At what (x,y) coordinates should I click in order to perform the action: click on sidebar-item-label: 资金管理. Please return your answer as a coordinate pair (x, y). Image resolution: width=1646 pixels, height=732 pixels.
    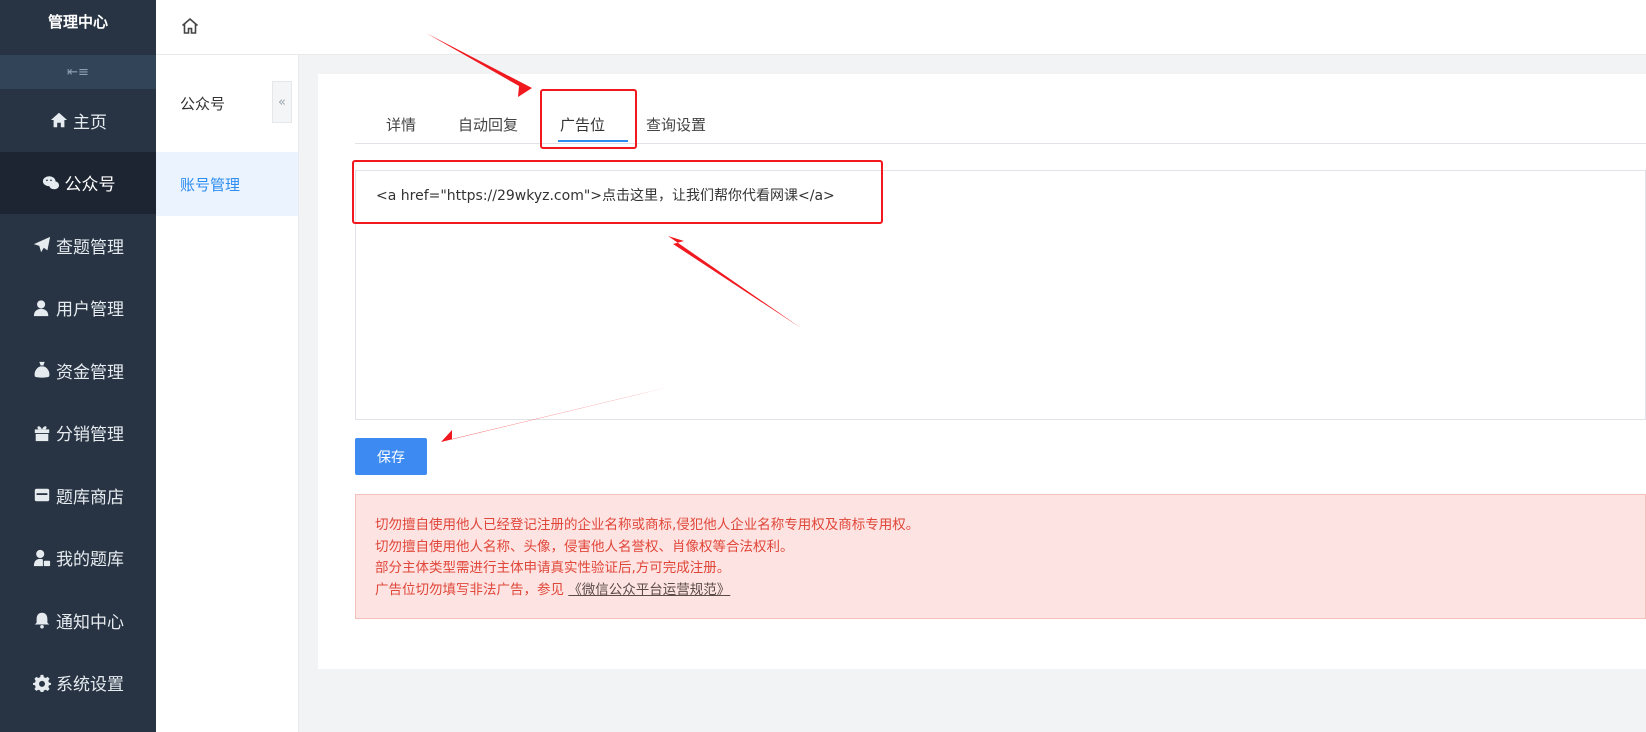
    Looking at the image, I should click on (90, 372).